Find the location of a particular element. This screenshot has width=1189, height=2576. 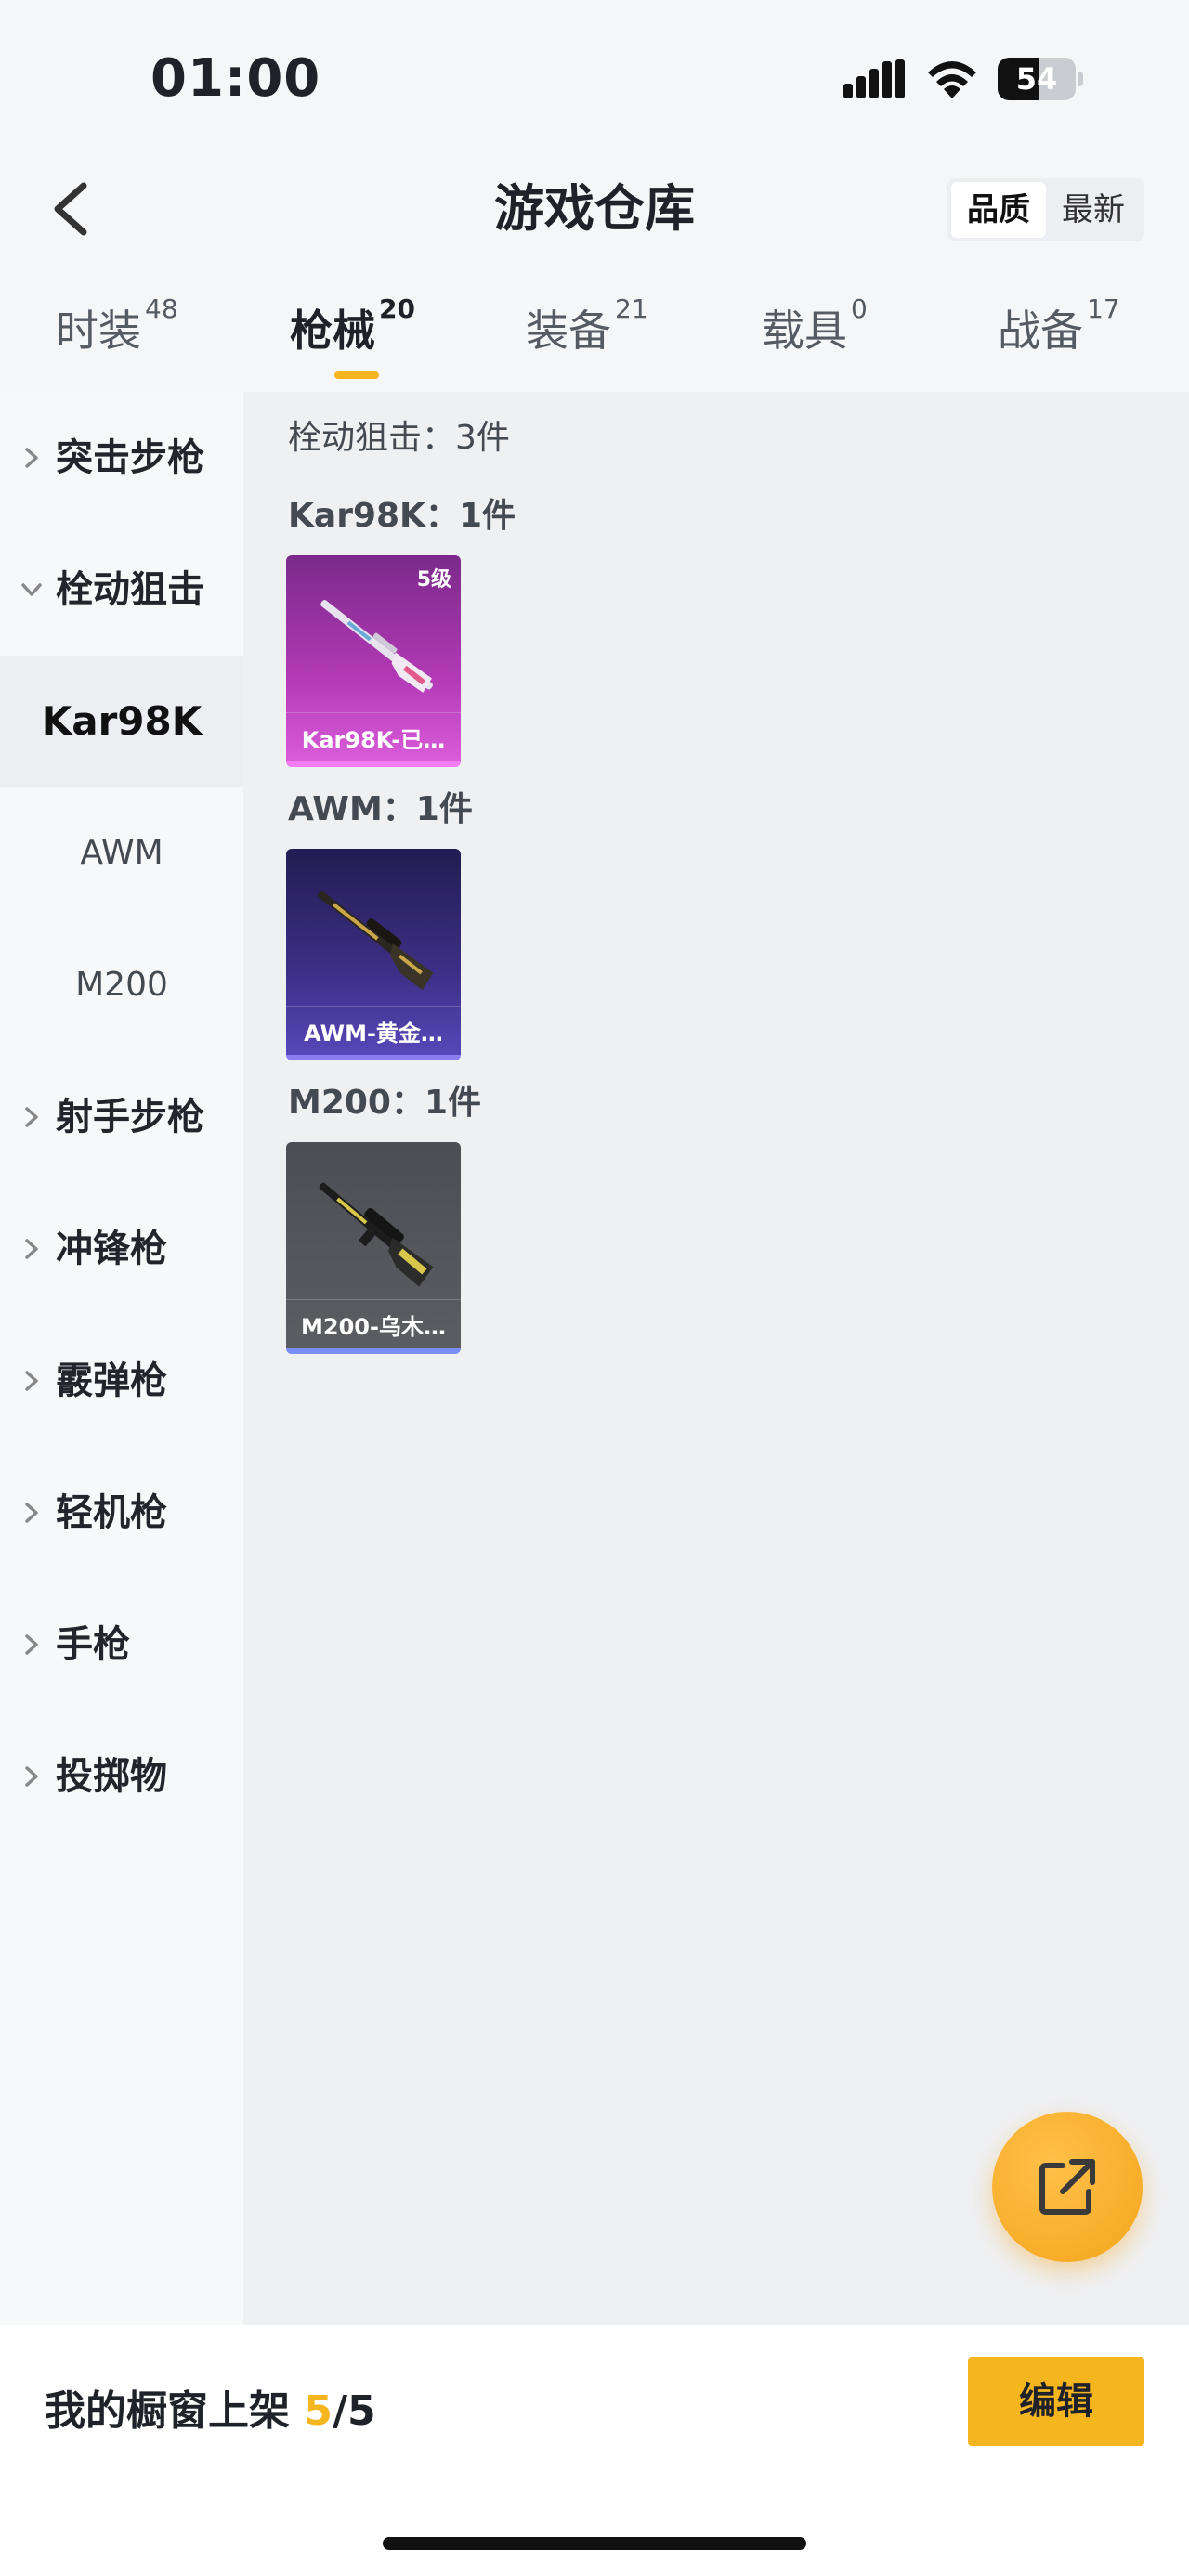

group-title-kar98k: Kar98K：1件 is located at coordinates (402, 516).